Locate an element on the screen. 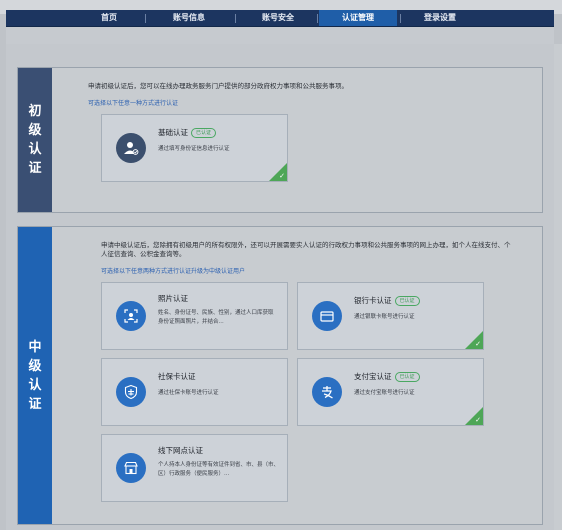 The width and height of the screenshot is (562, 530). primary-auth-intro: 申请初级认证后，您可以在线办理政务服务门户提供的部分政府权力事项和公共服务事项。 is located at coordinates (218, 86).